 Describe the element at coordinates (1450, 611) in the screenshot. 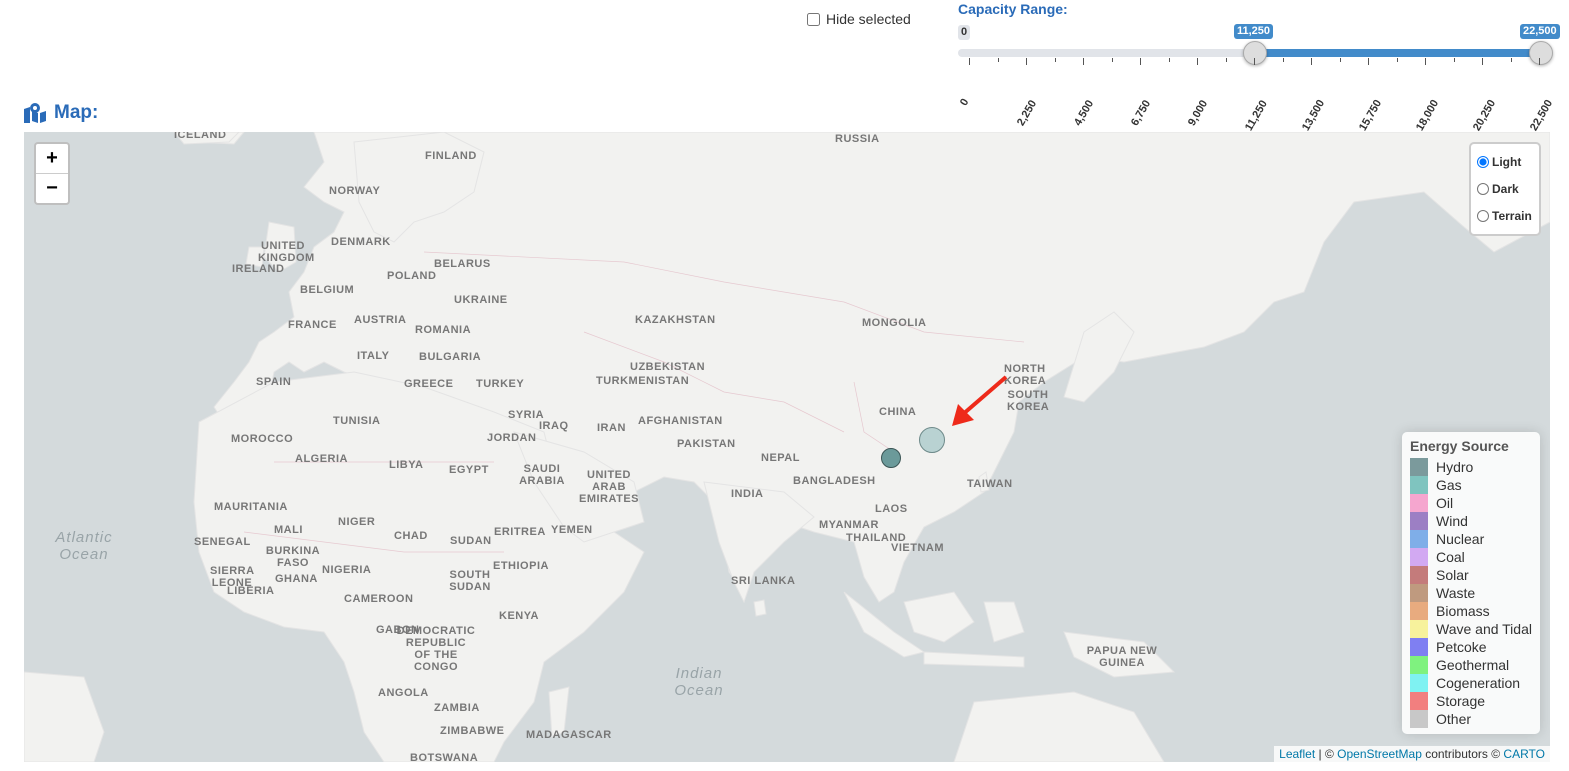

I see `legend-item: Biomass` at that location.